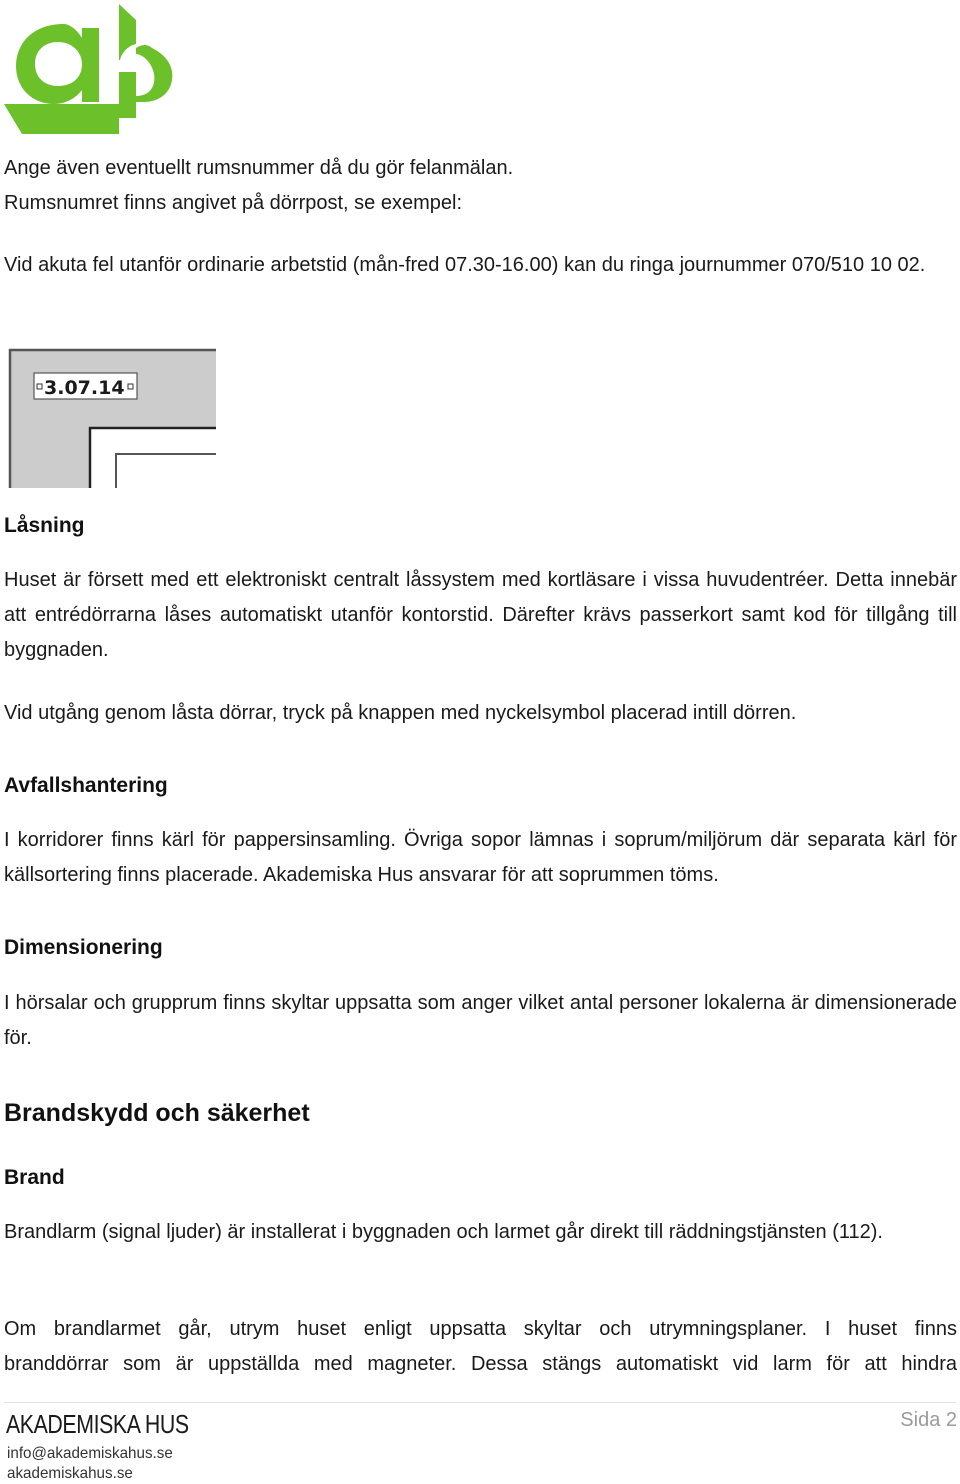 The height and width of the screenshot is (1484, 960). I want to click on heading-avfallshantering: Avfallshantering, so click(86, 785).